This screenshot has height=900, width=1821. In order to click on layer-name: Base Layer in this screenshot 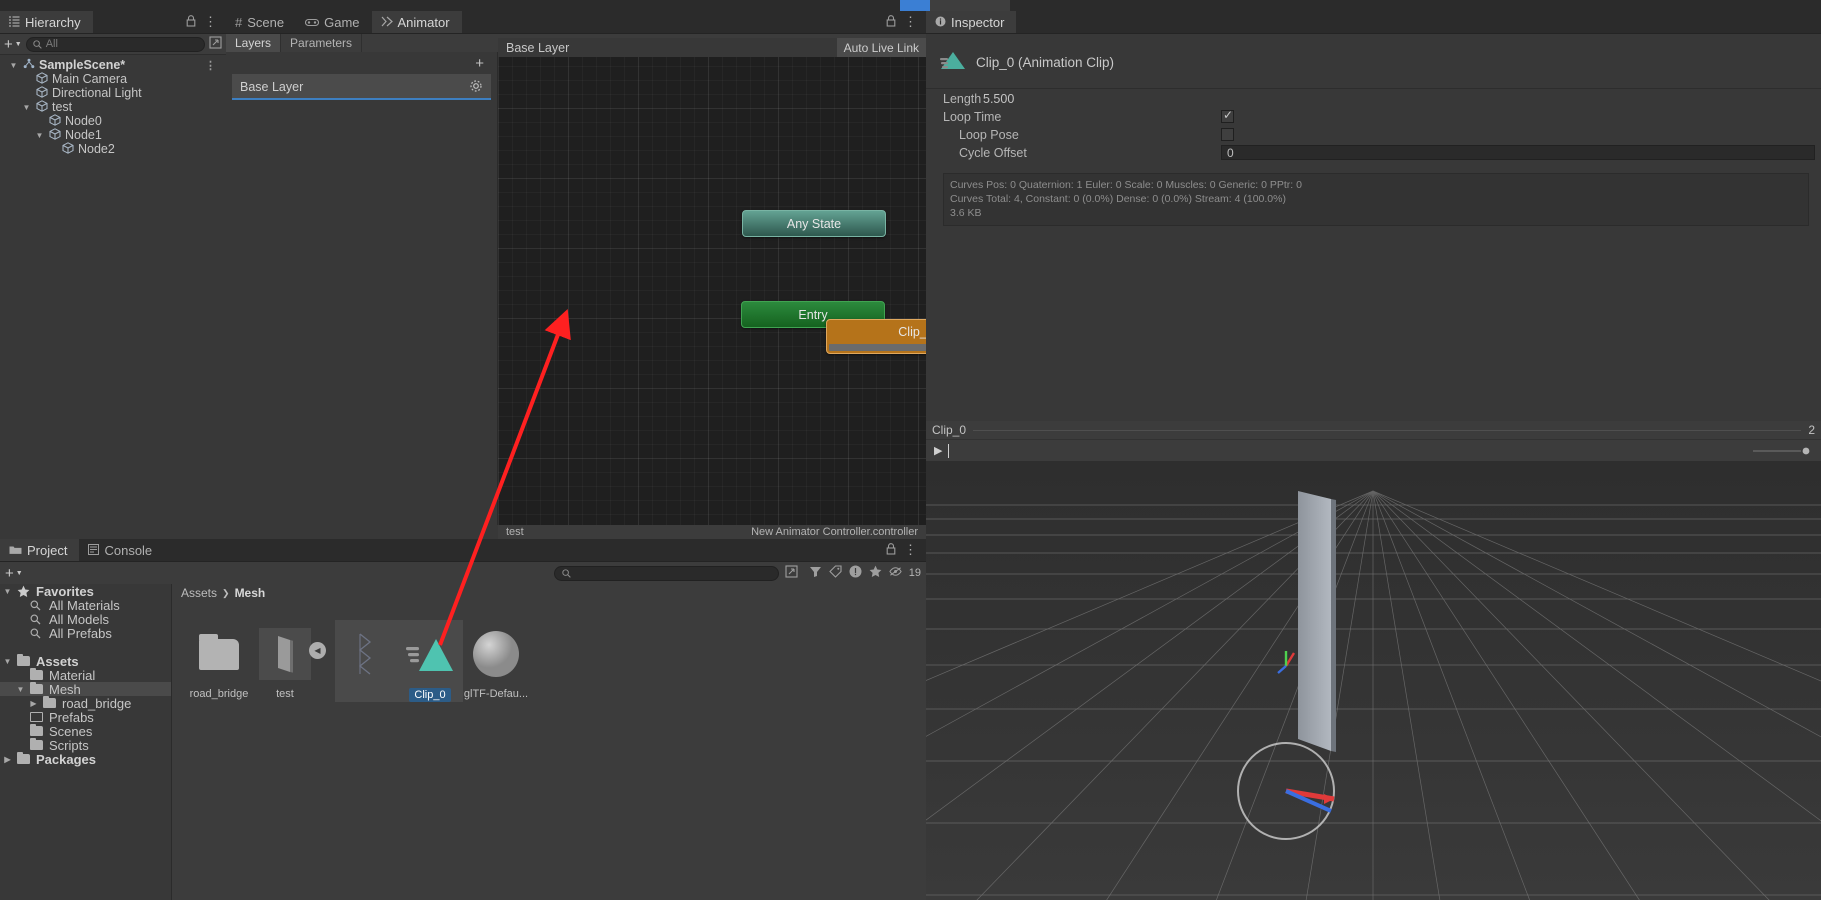, I will do `click(272, 87)`.